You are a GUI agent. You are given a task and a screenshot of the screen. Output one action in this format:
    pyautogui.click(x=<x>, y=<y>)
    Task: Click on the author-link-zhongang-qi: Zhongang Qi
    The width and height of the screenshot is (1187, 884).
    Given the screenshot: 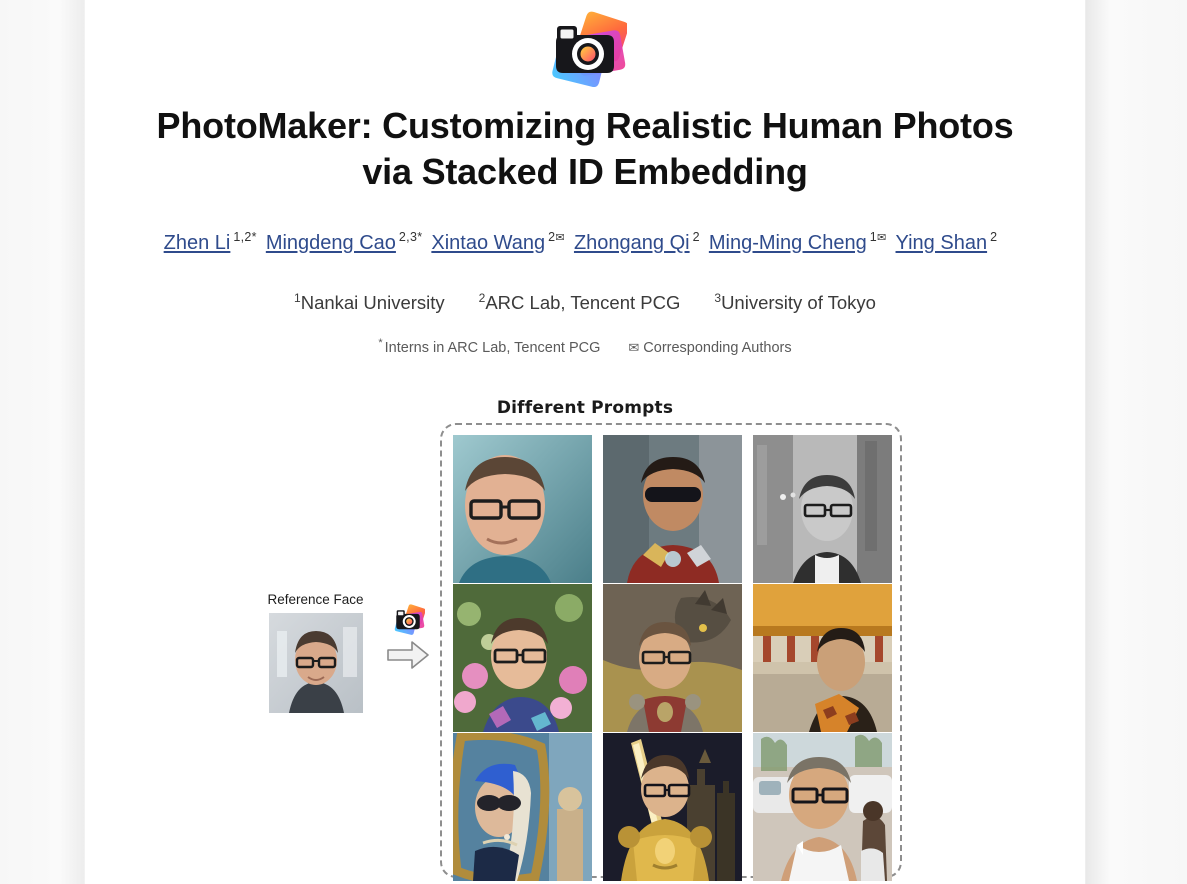 What is the action you would take?
    pyautogui.click(x=632, y=243)
    